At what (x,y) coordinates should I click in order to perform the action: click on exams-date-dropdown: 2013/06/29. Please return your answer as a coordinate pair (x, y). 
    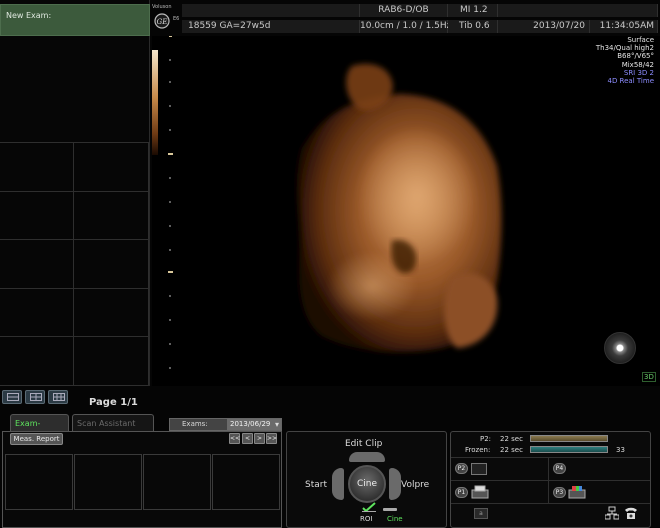
    Looking at the image, I should click on (254, 424).